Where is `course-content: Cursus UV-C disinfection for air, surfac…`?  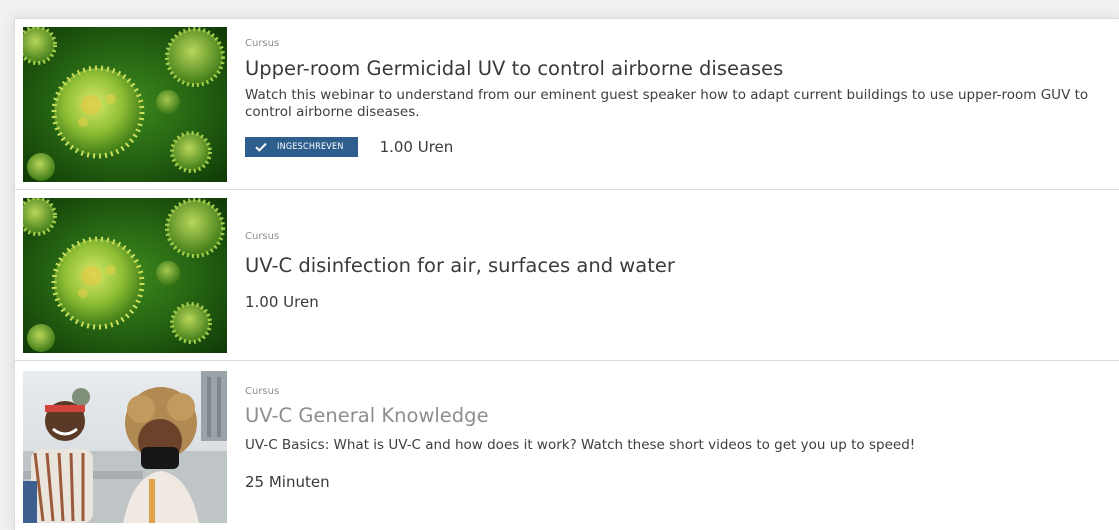
course-content: Cursus UV-C disinfection for air, surfac… is located at coordinates (674, 271).